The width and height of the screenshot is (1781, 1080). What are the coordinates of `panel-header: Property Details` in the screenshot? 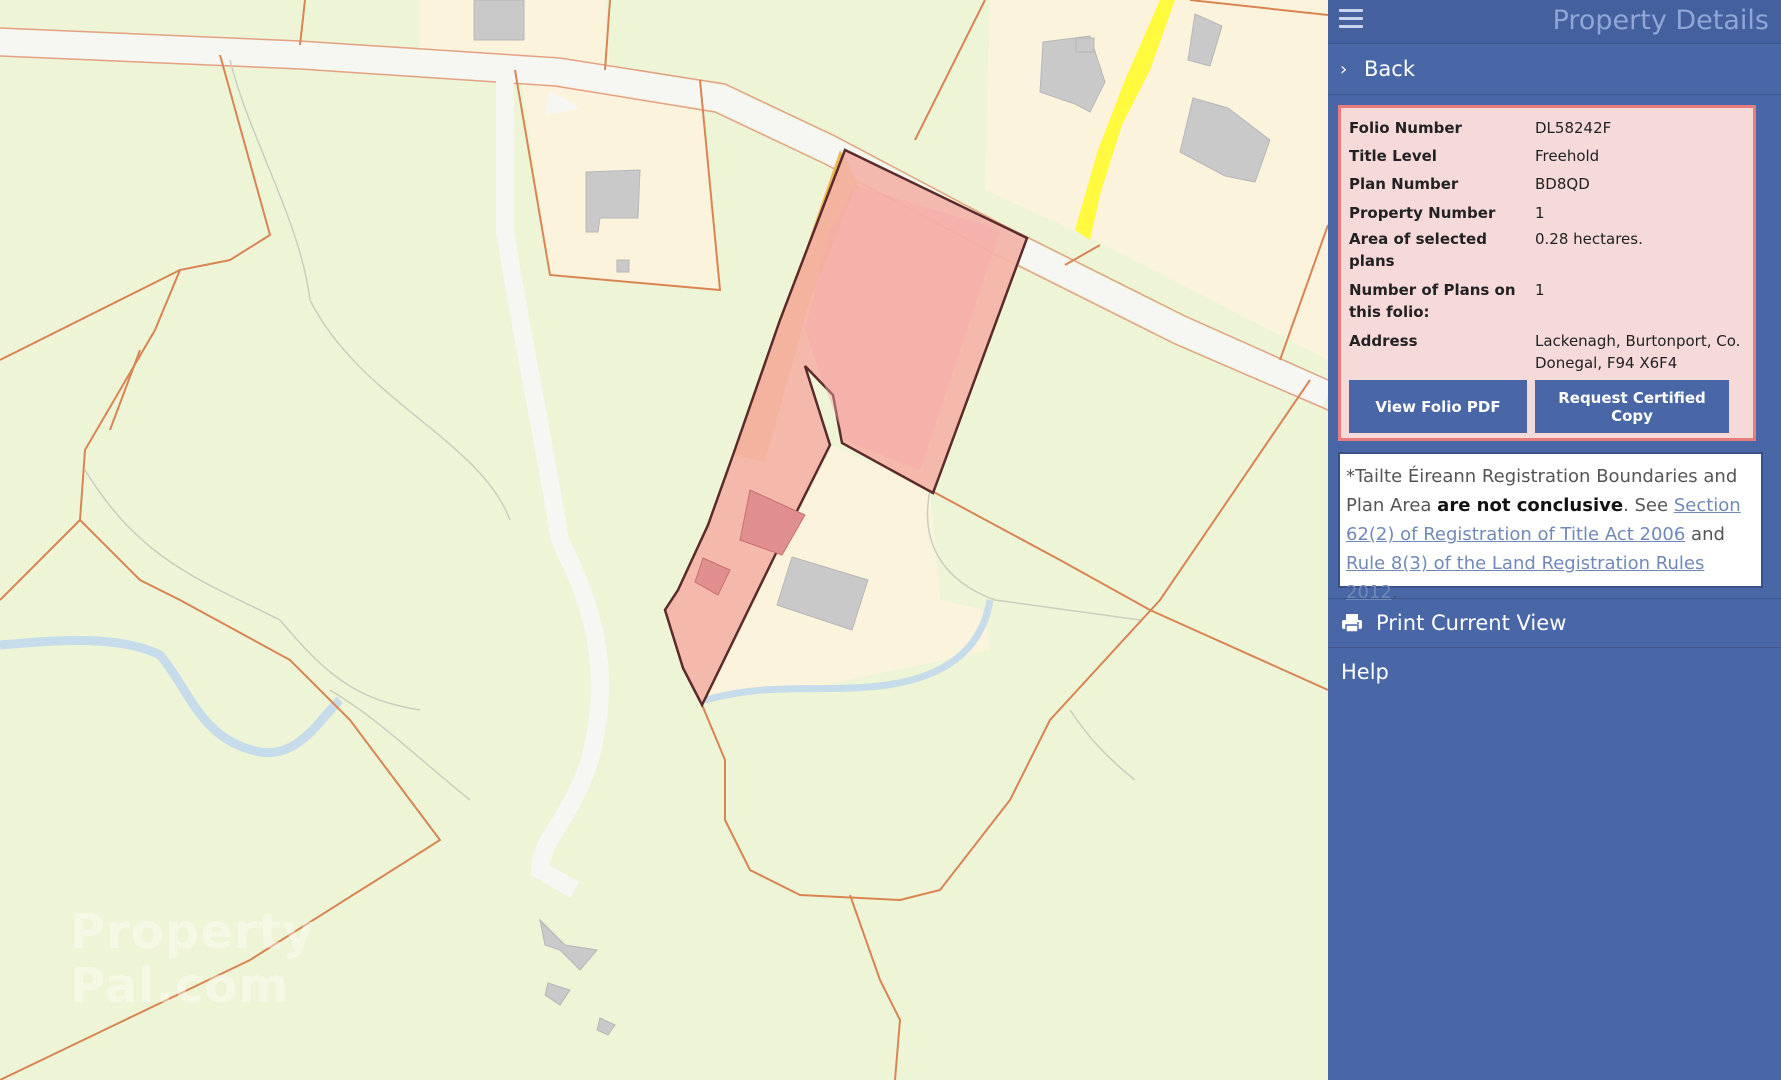 It's located at (1554, 22).